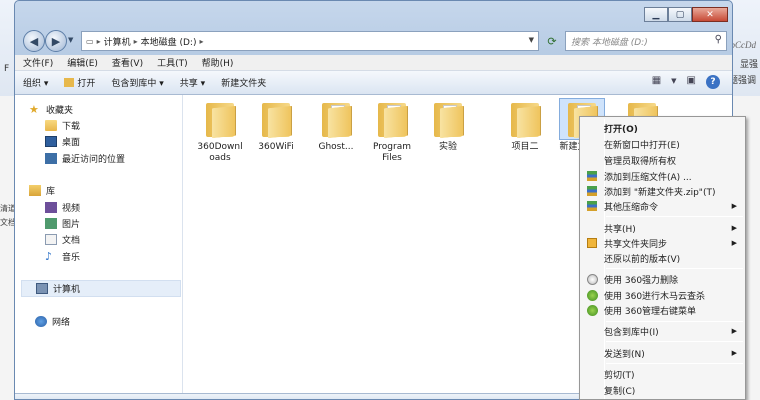 The height and width of the screenshot is (400, 760). I want to click on file-label: 项目二, so click(525, 147).